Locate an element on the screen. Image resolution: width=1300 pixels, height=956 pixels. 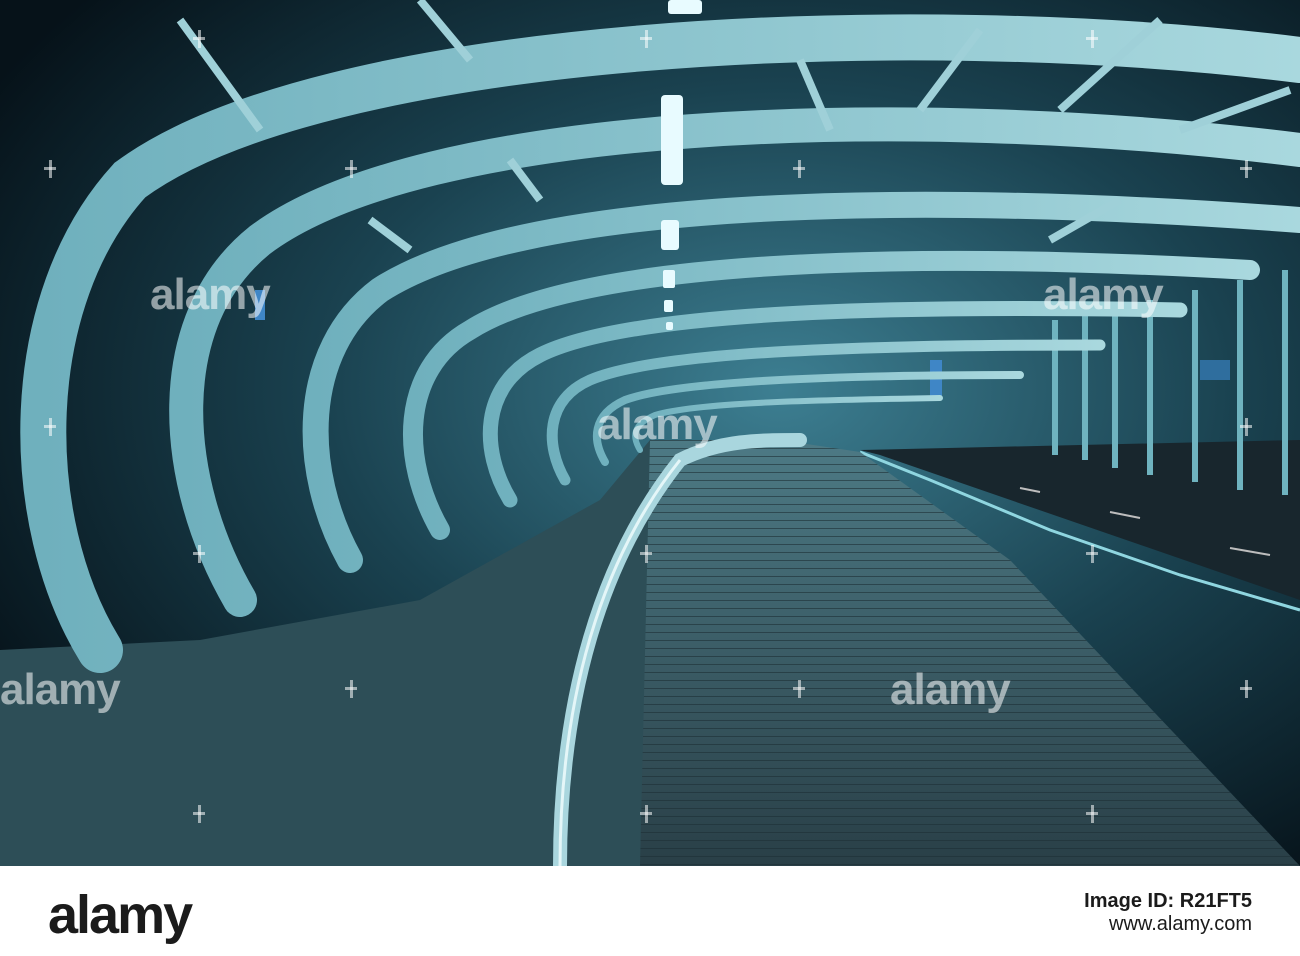
footer-meta: Image ID: R21FT5 www.alamy.com is located at coordinates (1168, 913).